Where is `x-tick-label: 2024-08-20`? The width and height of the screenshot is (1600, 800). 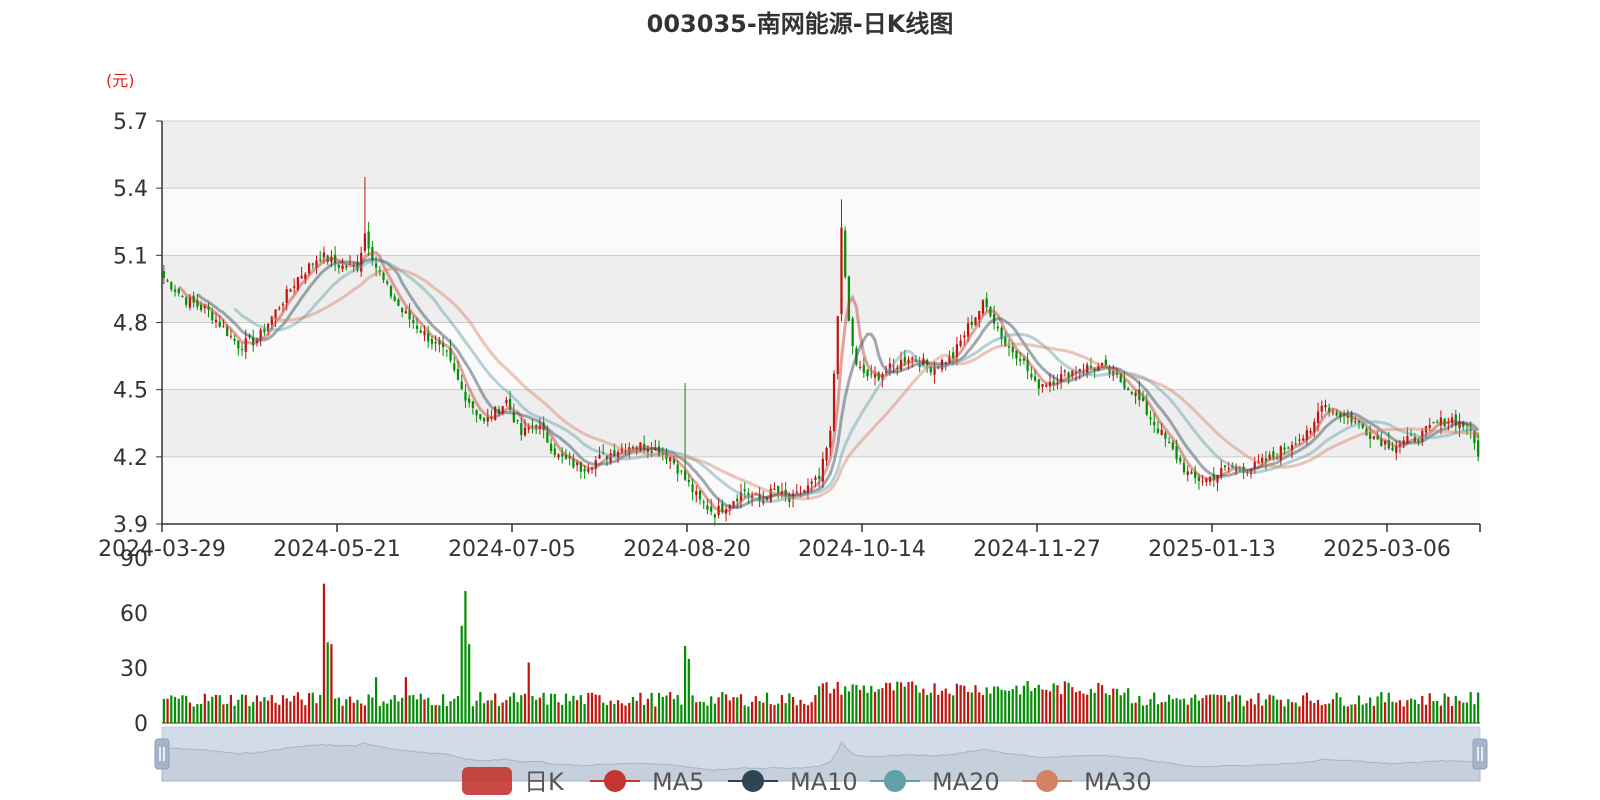
x-tick-label: 2024-08-20 is located at coordinates (687, 549).